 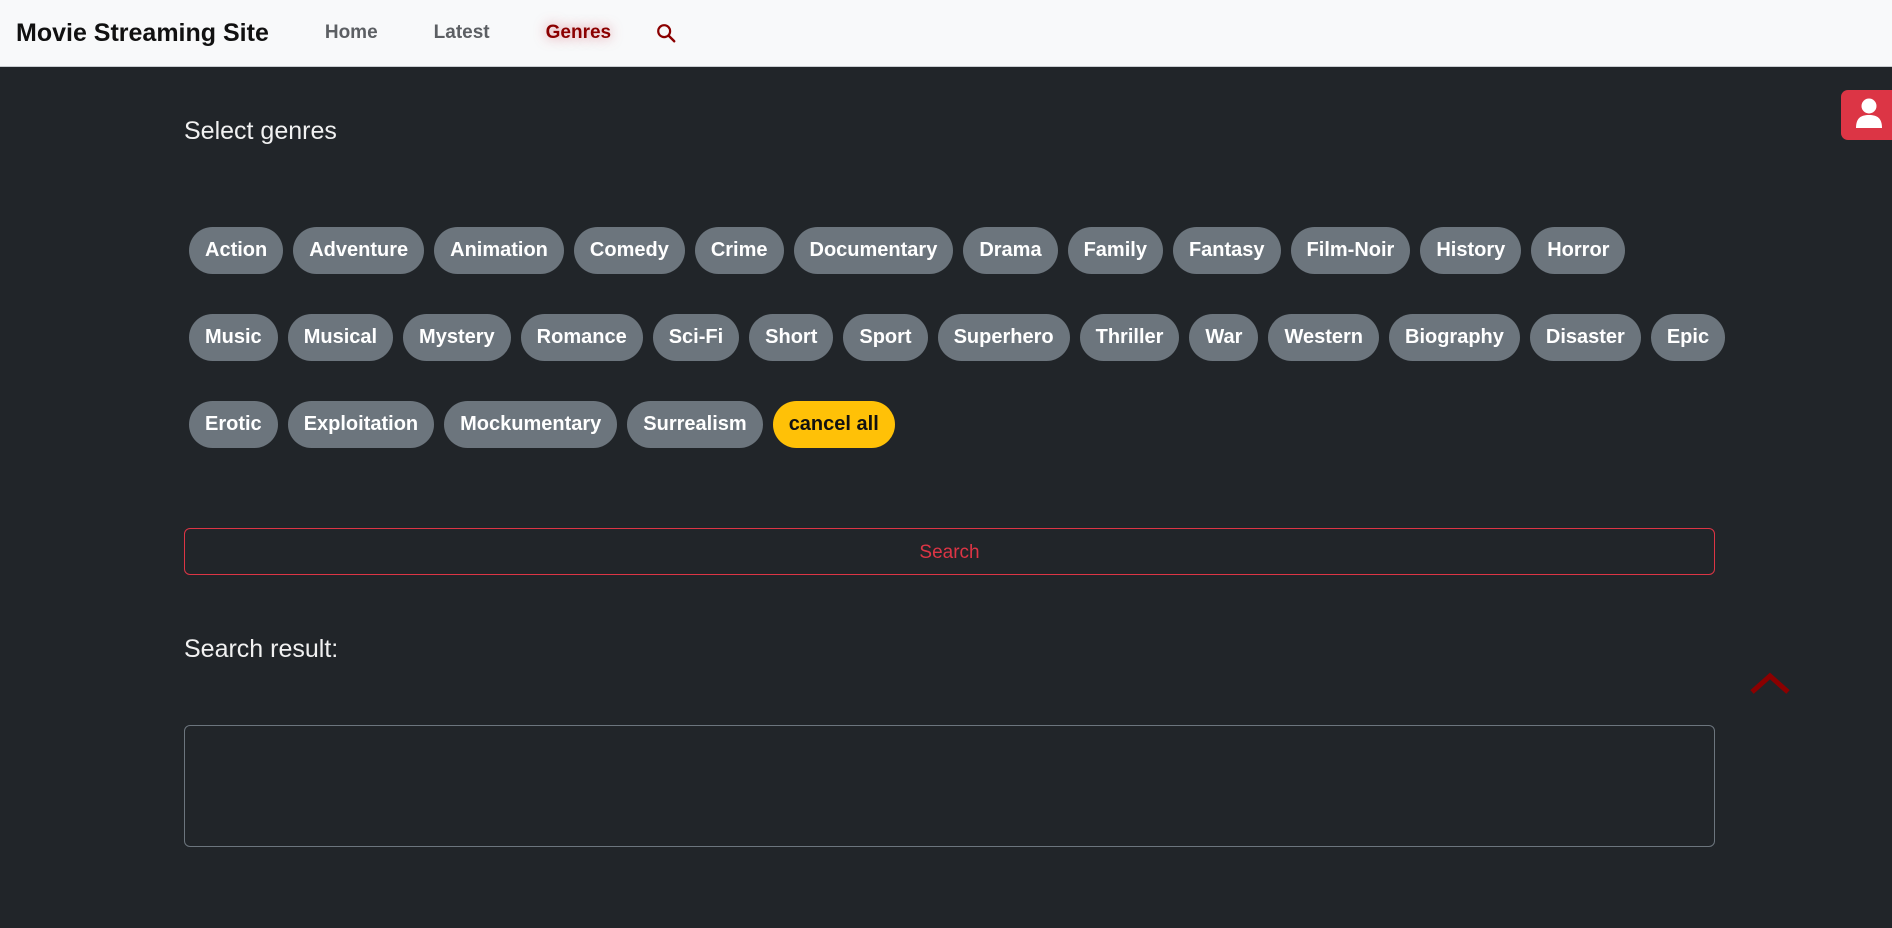 I want to click on user-account-button, so click(x=1866, y=115).